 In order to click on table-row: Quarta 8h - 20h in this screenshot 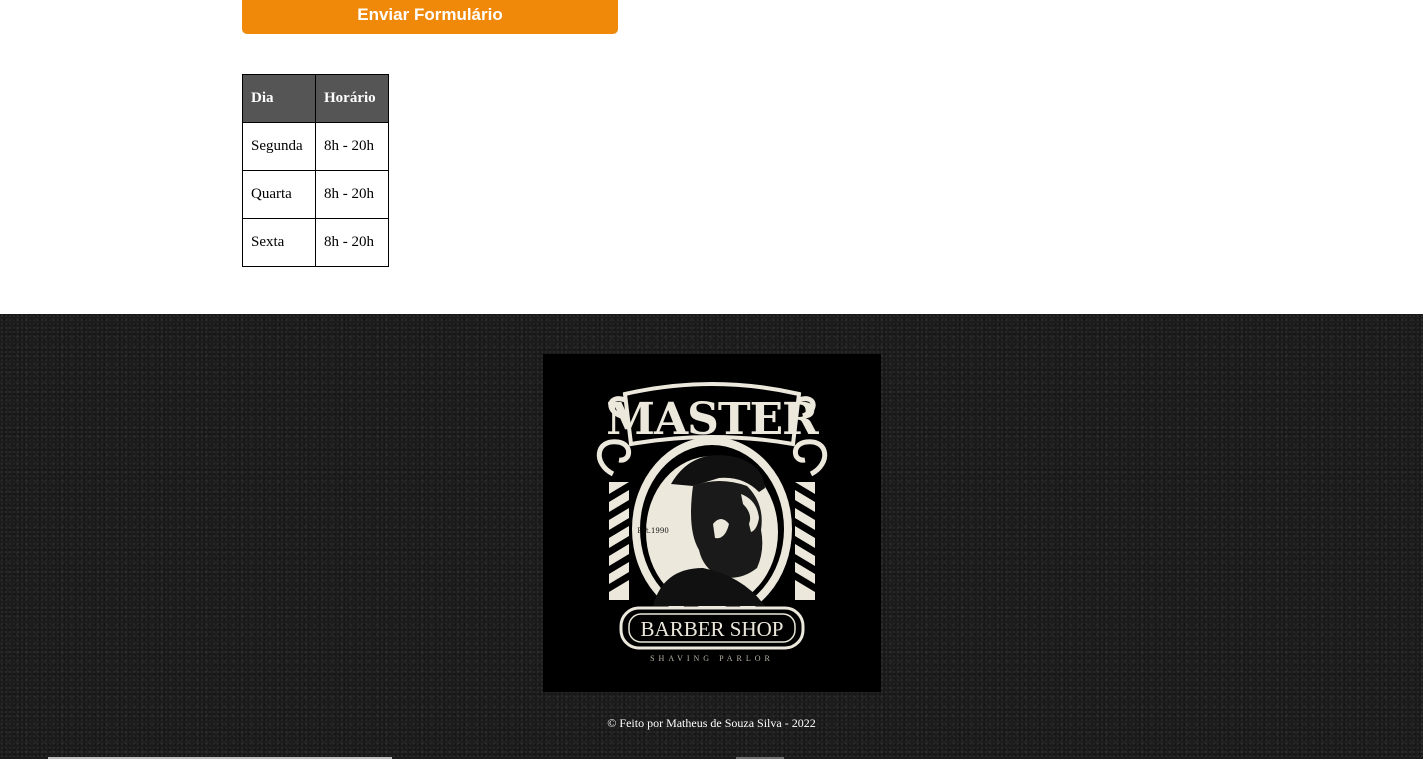, I will do `click(315, 194)`.